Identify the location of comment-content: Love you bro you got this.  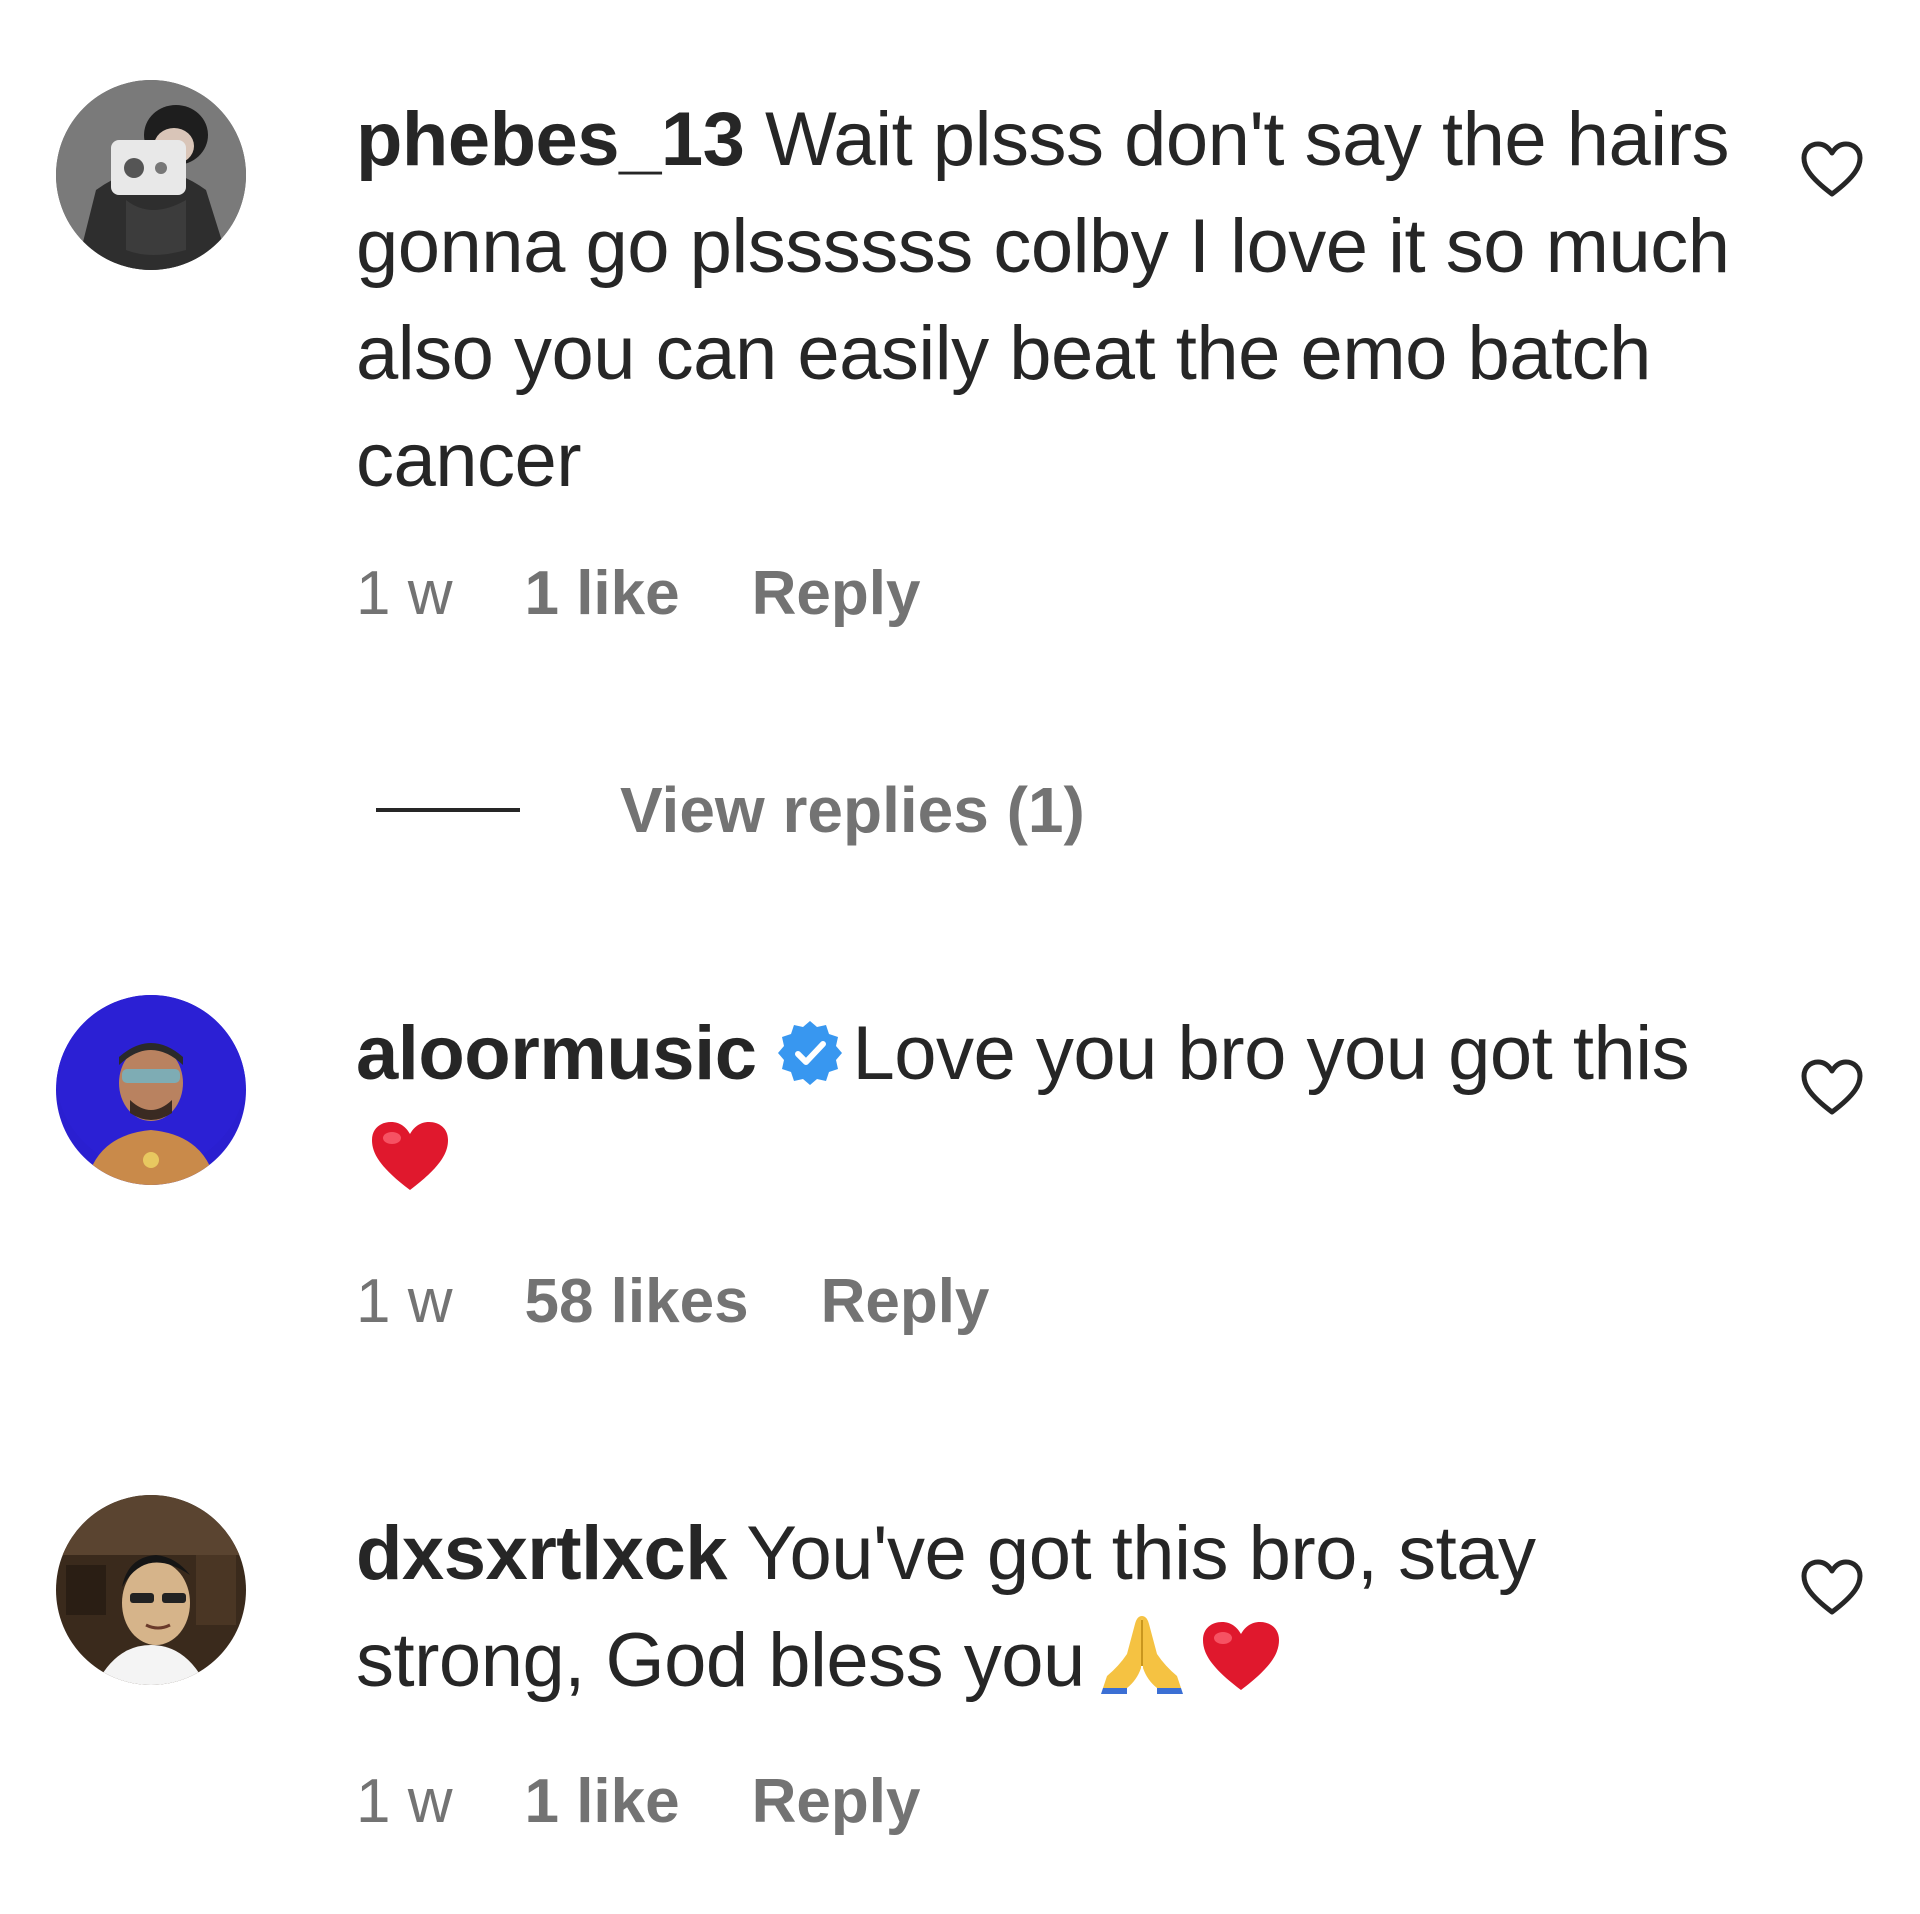
(1271, 1053).